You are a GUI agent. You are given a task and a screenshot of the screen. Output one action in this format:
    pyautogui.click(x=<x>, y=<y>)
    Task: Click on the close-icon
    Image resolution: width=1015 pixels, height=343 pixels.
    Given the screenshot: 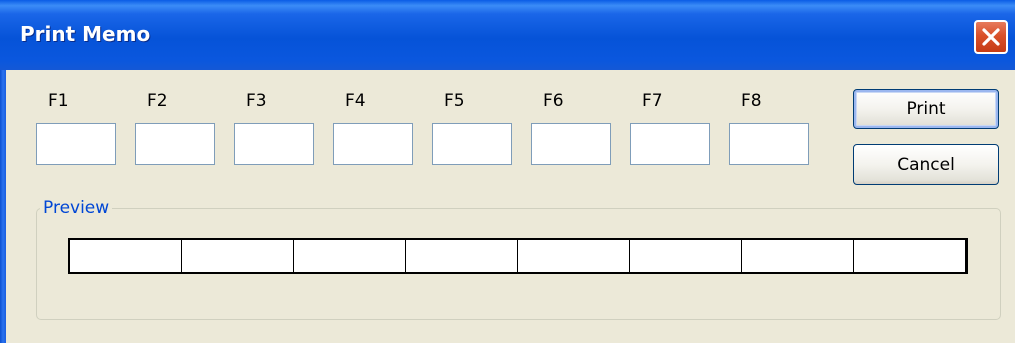 What is the action you would take?
    pyautogui.click(x=991, y=37)
    